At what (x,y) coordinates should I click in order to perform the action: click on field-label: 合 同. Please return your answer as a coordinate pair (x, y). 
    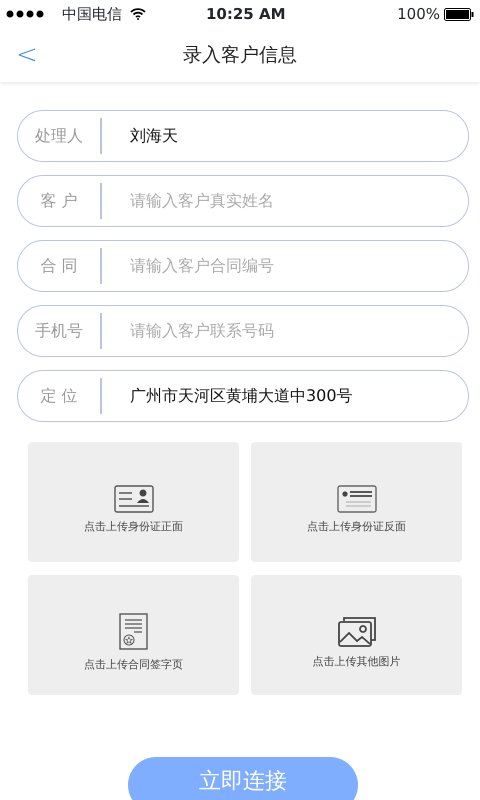
    Looking at the image, I should click on (60, 266).